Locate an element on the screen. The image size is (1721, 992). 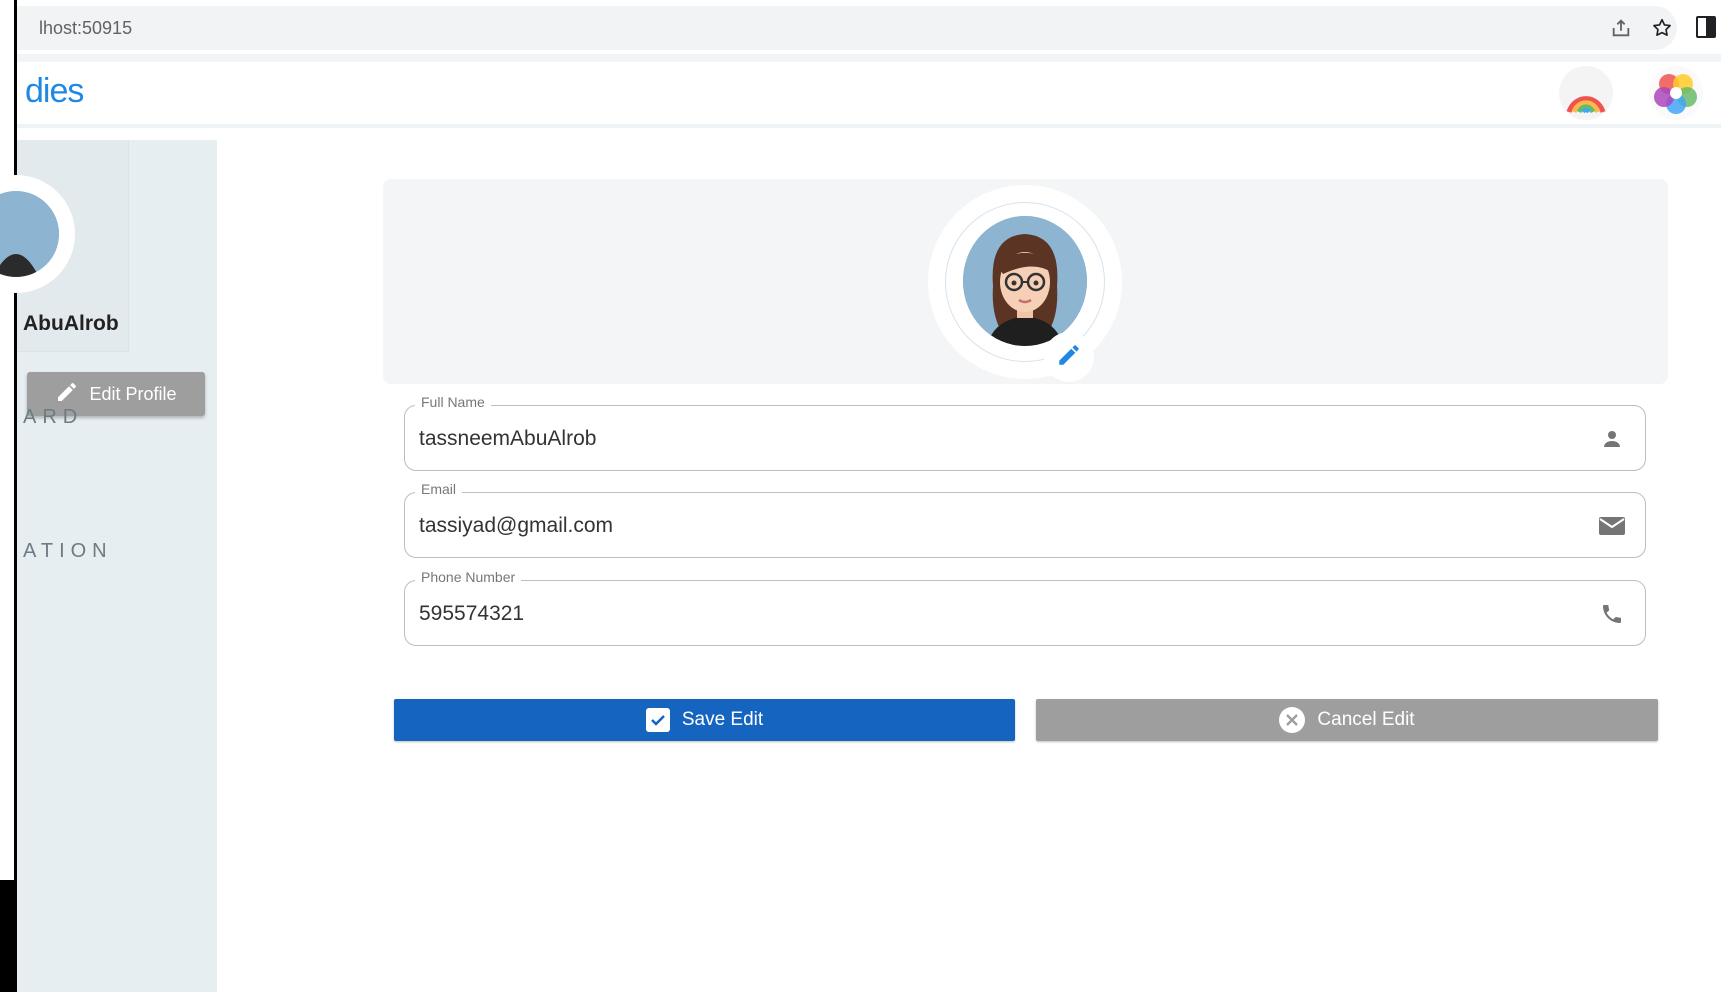
checkbox-icon is located at coordinates (657, 720).